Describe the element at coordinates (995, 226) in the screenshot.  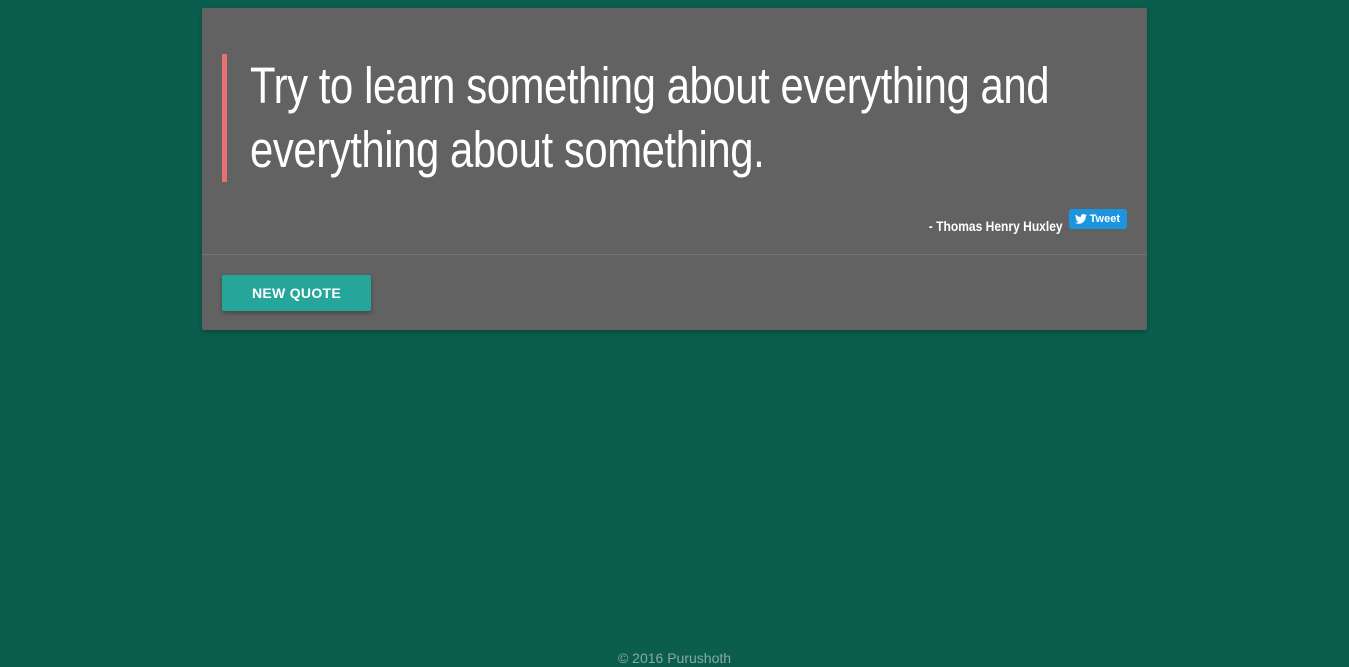
I see `quote-author: - Thomas Henry Huxley` at that location.